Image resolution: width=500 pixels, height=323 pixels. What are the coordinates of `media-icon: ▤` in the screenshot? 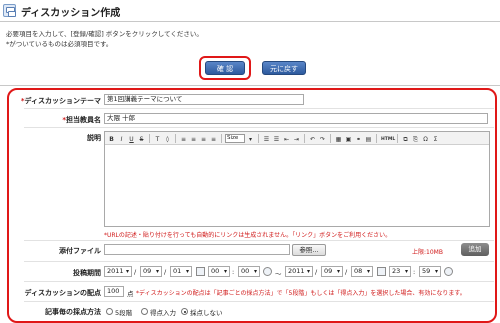 It's located at (368, 138).